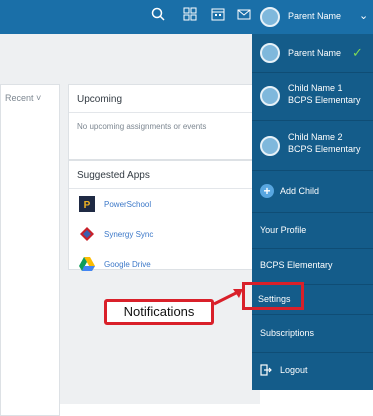 The image size is (373, 416). I want to click on add-child-label: Add Child, so click(300, 191).